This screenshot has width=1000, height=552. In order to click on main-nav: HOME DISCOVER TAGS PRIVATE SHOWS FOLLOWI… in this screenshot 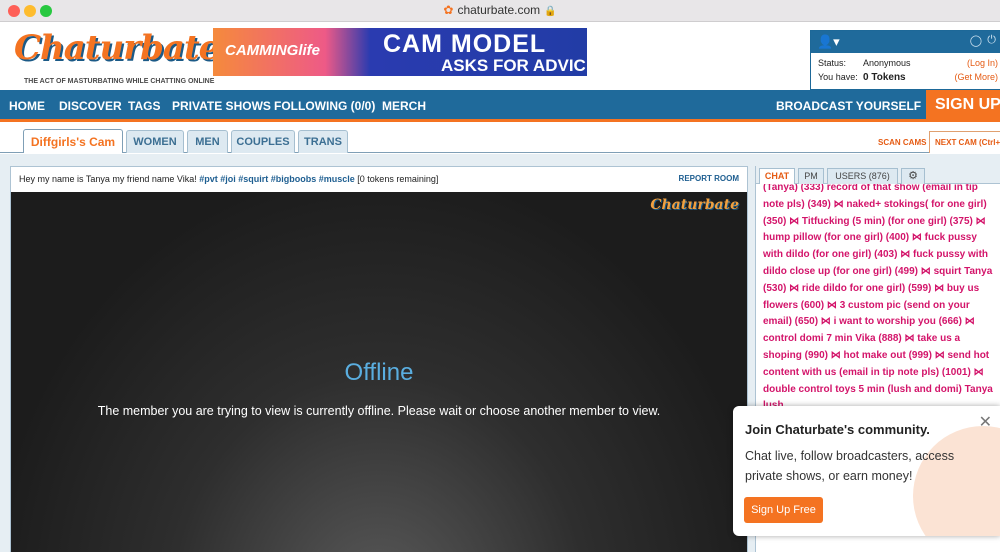, I will do `click(500, 106)`.